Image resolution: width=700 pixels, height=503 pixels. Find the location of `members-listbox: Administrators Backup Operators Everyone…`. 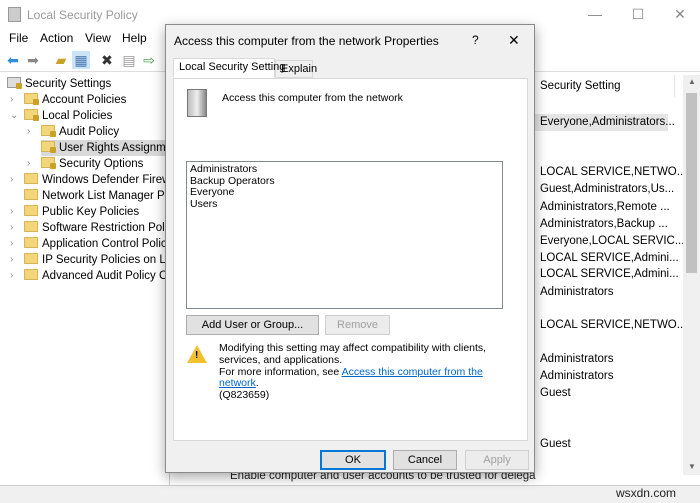

members-listbox: Administrators Backup Operators Everyone… is located at coordinates (344, 235).